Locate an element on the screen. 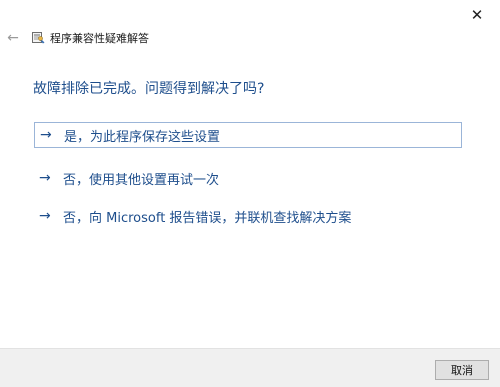  cancel-button: 取消 is located at coordinates (462, 370).